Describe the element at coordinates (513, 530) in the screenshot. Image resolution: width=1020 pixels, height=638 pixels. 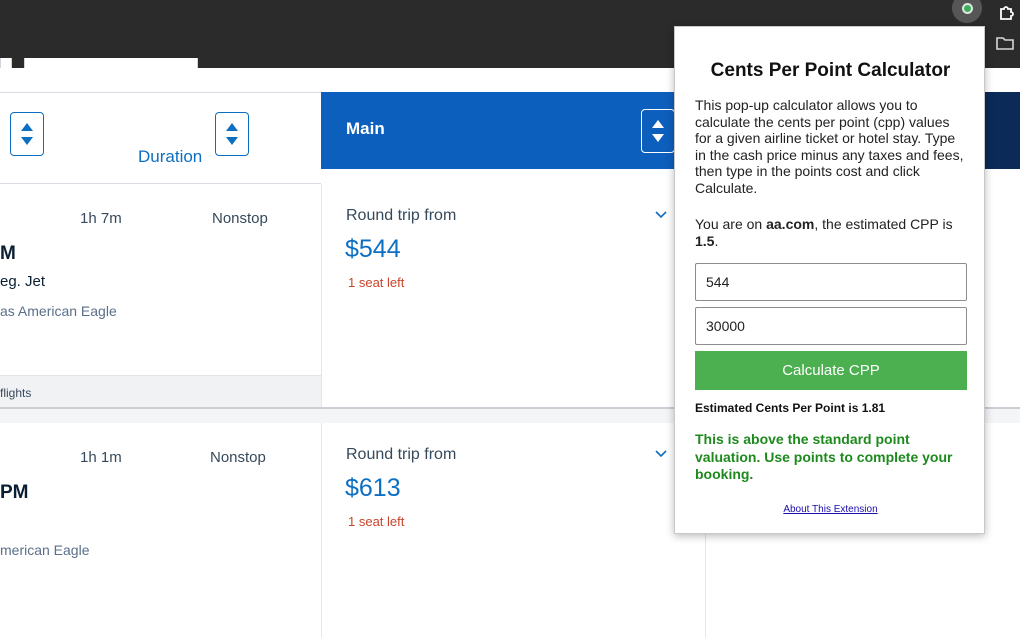
I see `main-fare-cell: Round trip from $613 1 seat left` at that location.